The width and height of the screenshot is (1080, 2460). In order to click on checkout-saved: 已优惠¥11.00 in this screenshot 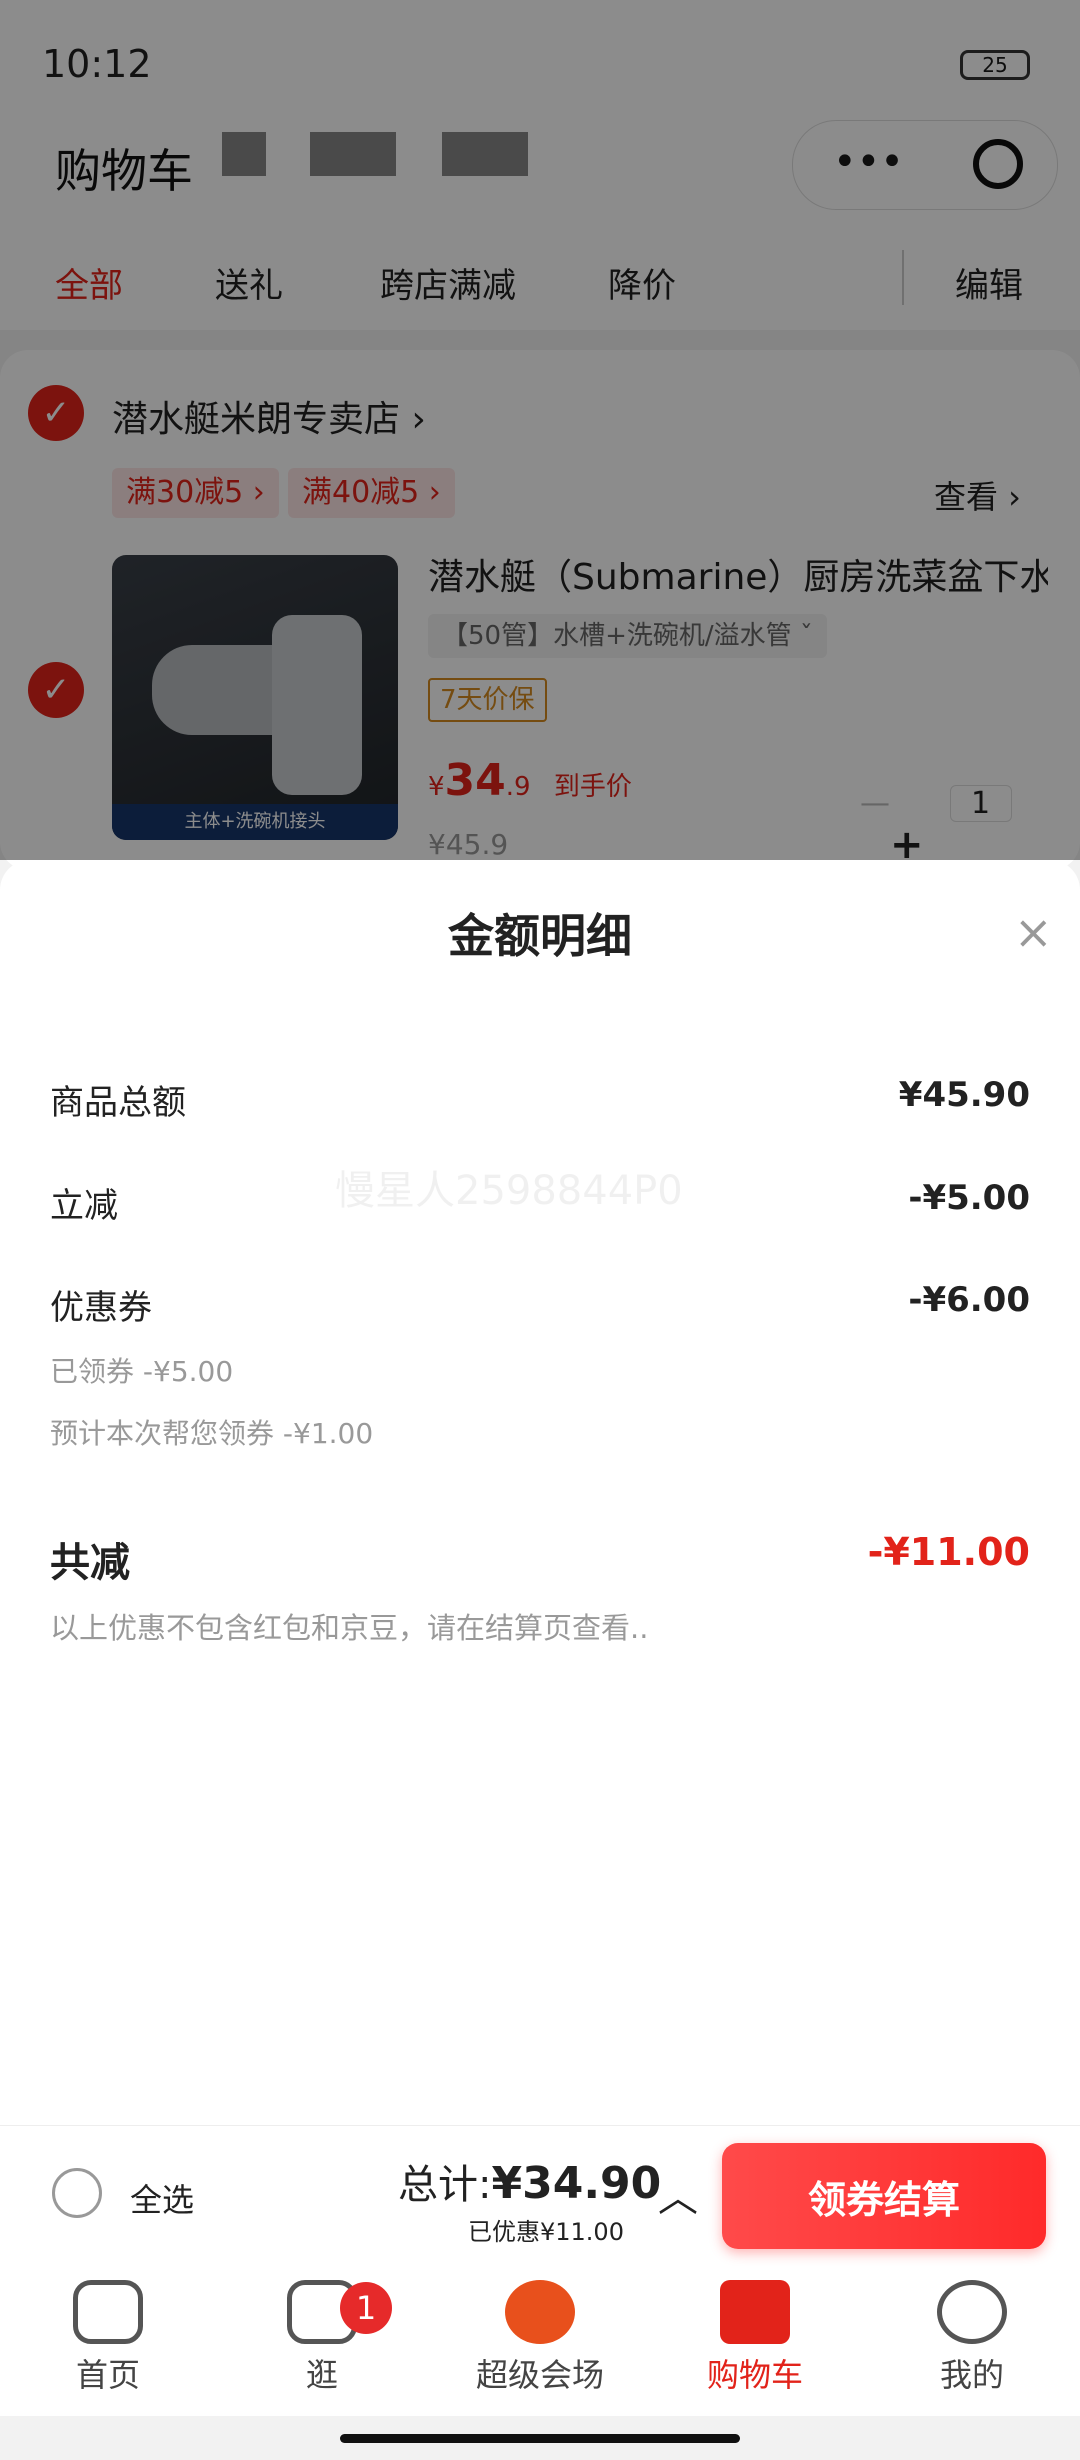, I will do `click(546, 2232)`.